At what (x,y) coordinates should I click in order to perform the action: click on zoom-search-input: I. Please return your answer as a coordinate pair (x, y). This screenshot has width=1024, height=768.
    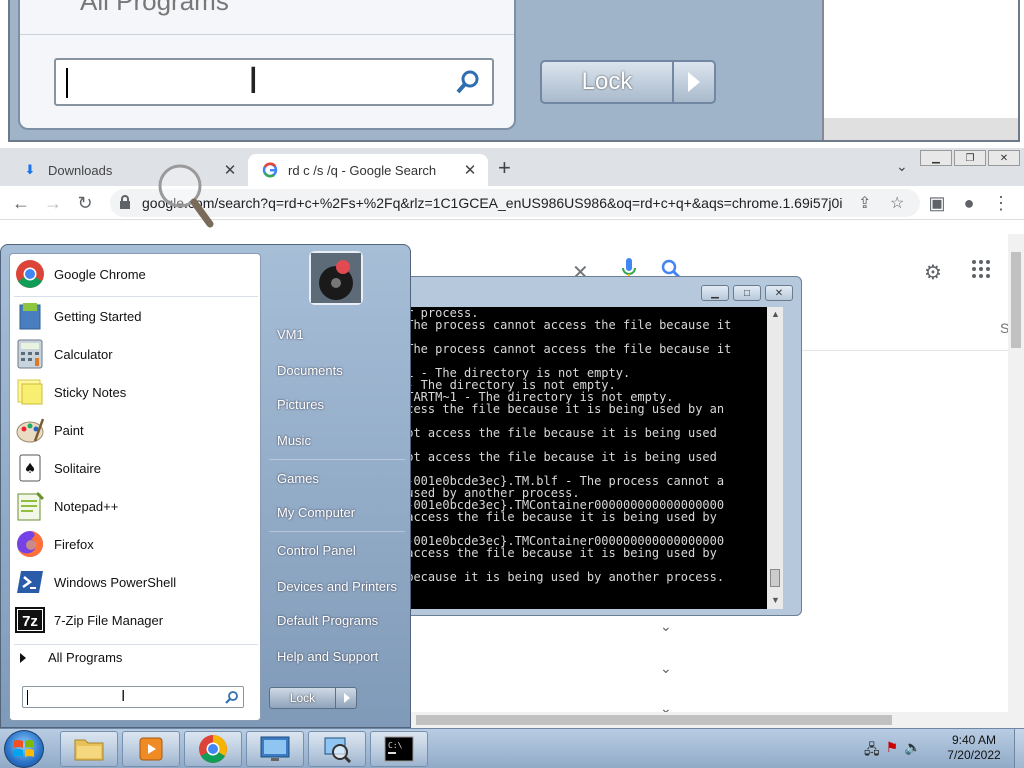
    Looking at the image, I should click on (274, 82).